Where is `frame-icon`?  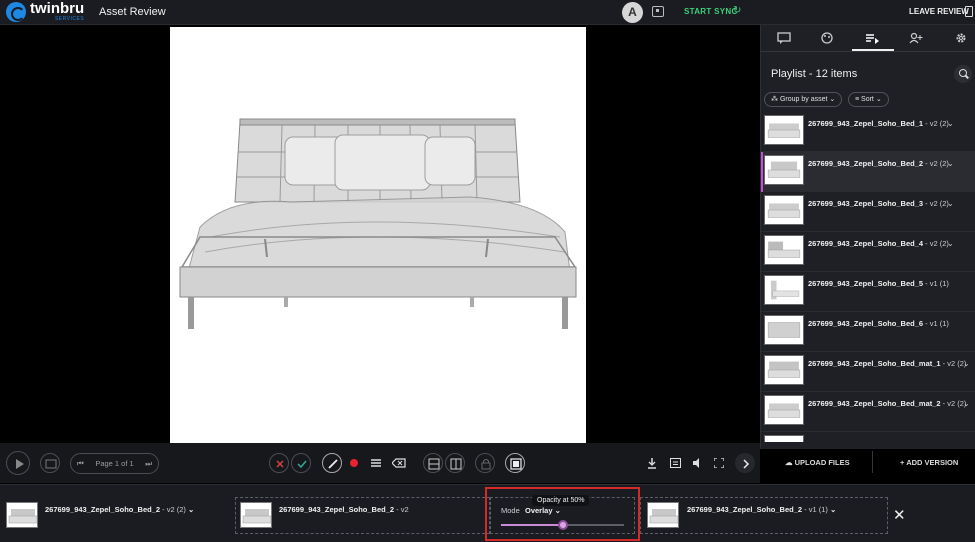
frame-icon is located at coordinates (51, 464).